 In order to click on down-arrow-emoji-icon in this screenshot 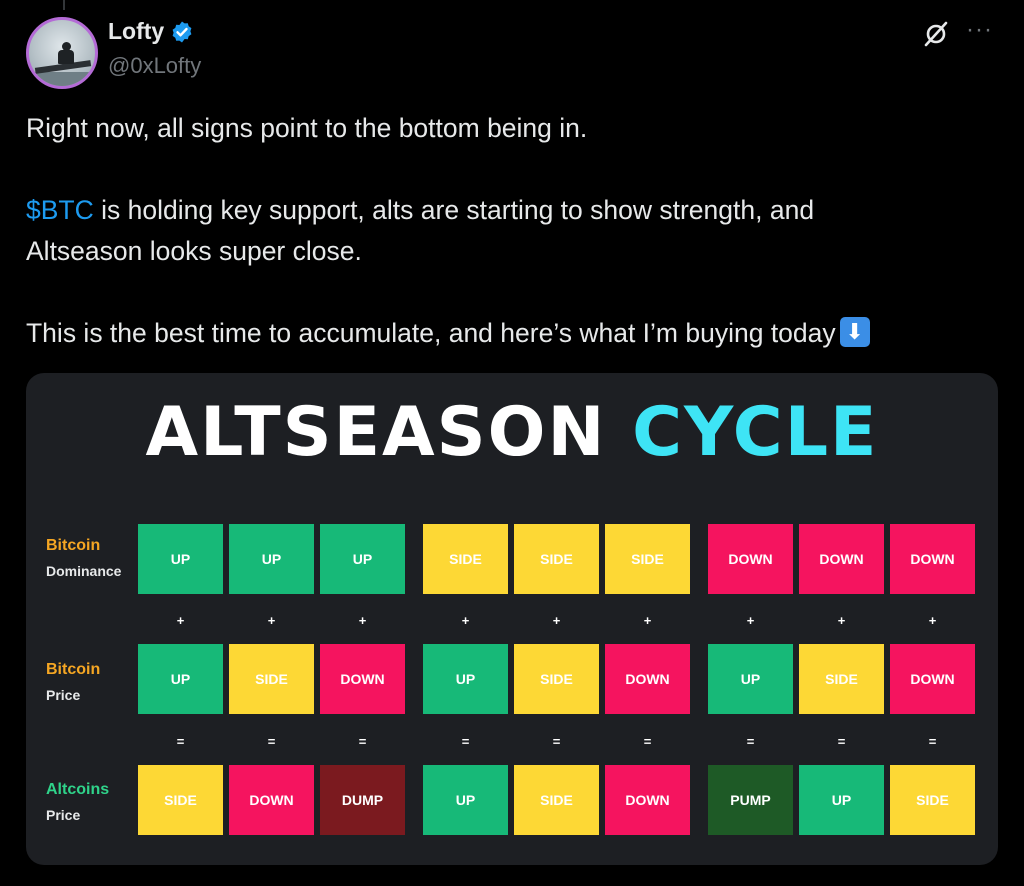, I will do `click(854, 332)`.